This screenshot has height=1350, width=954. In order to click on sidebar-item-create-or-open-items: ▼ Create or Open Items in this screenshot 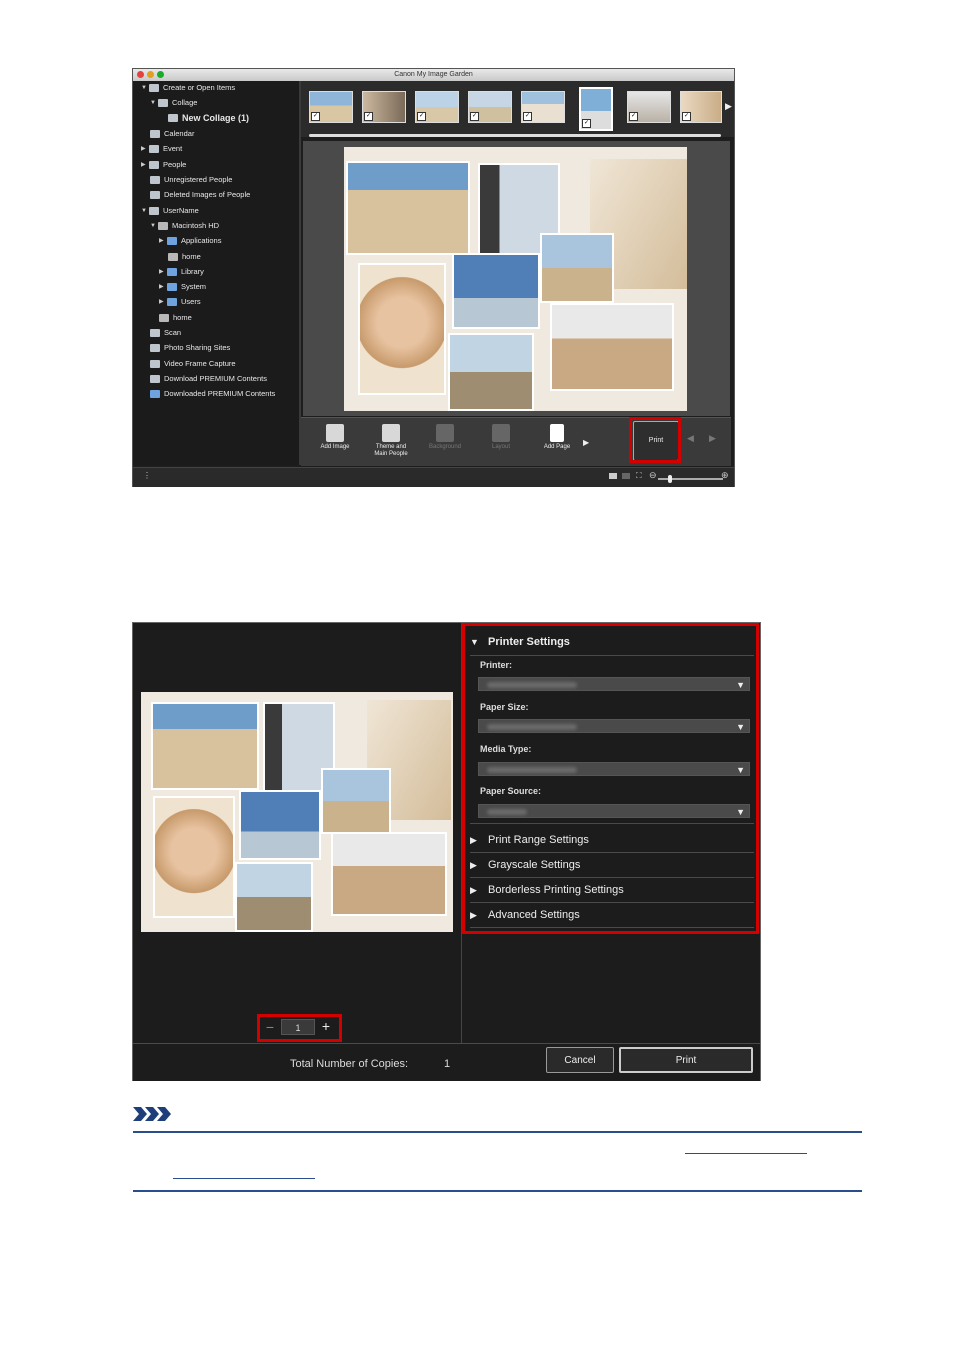, I will do `click(188, 88)`.